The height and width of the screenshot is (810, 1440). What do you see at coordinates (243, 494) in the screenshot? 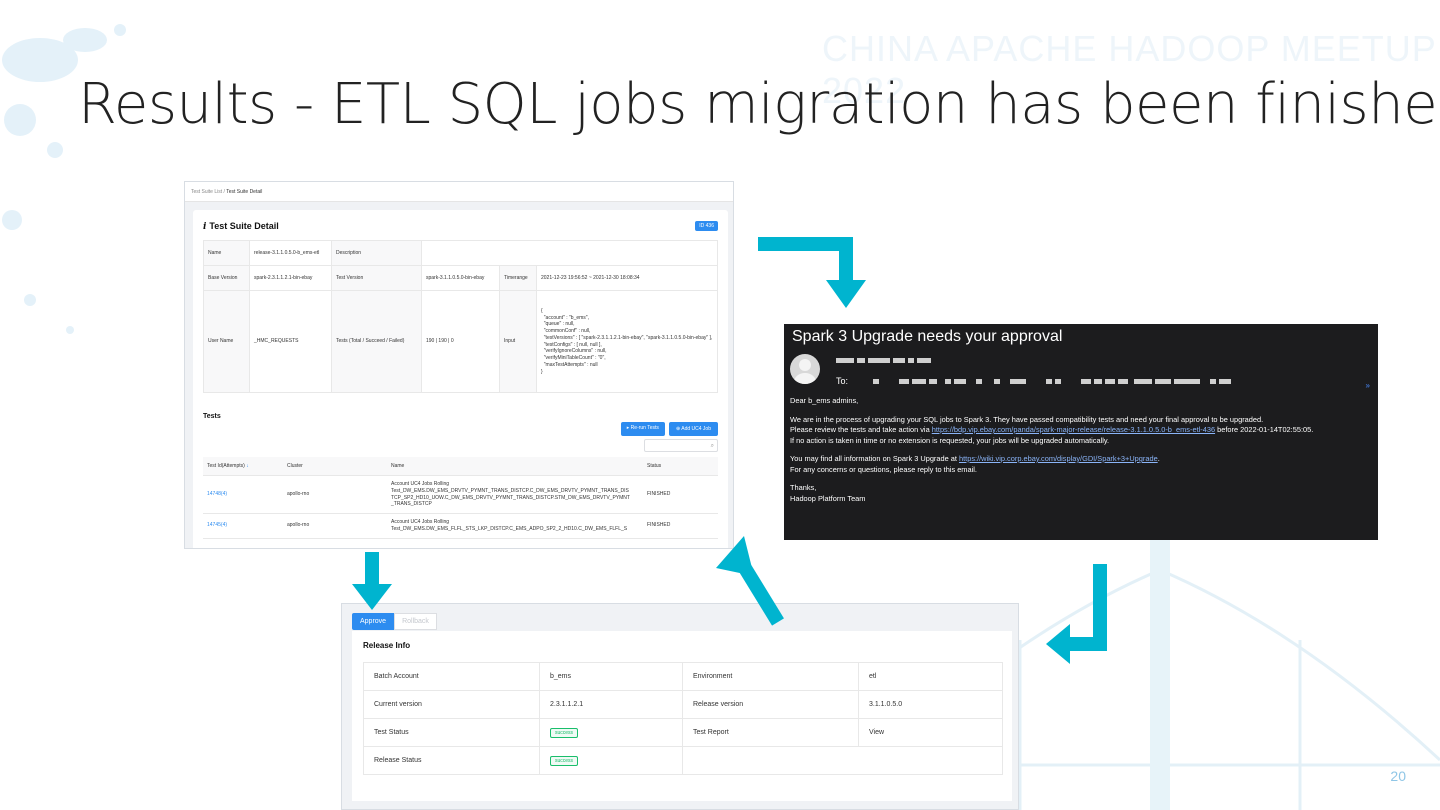
I see `test-id-link: 14748(4)` at bounding box center [243, 494].